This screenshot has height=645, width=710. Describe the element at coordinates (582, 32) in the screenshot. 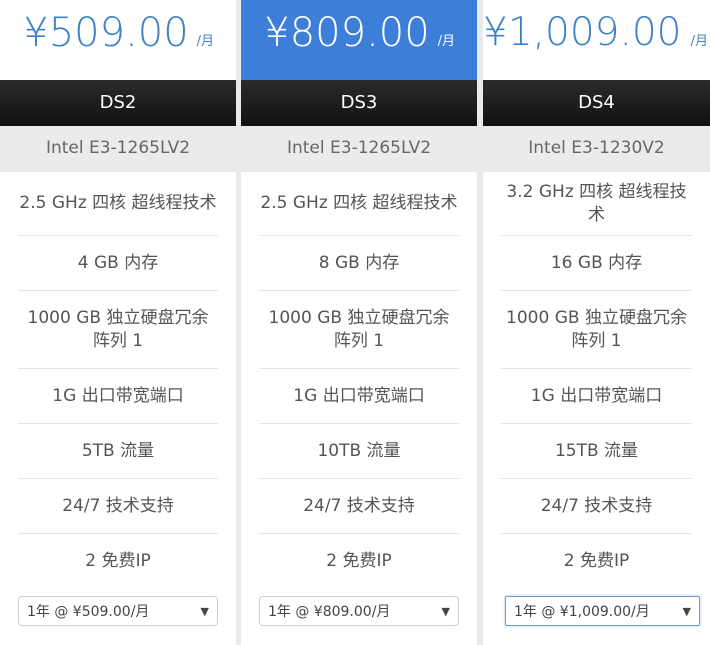

I see `price-amount: ¥1,009.00` at that location.